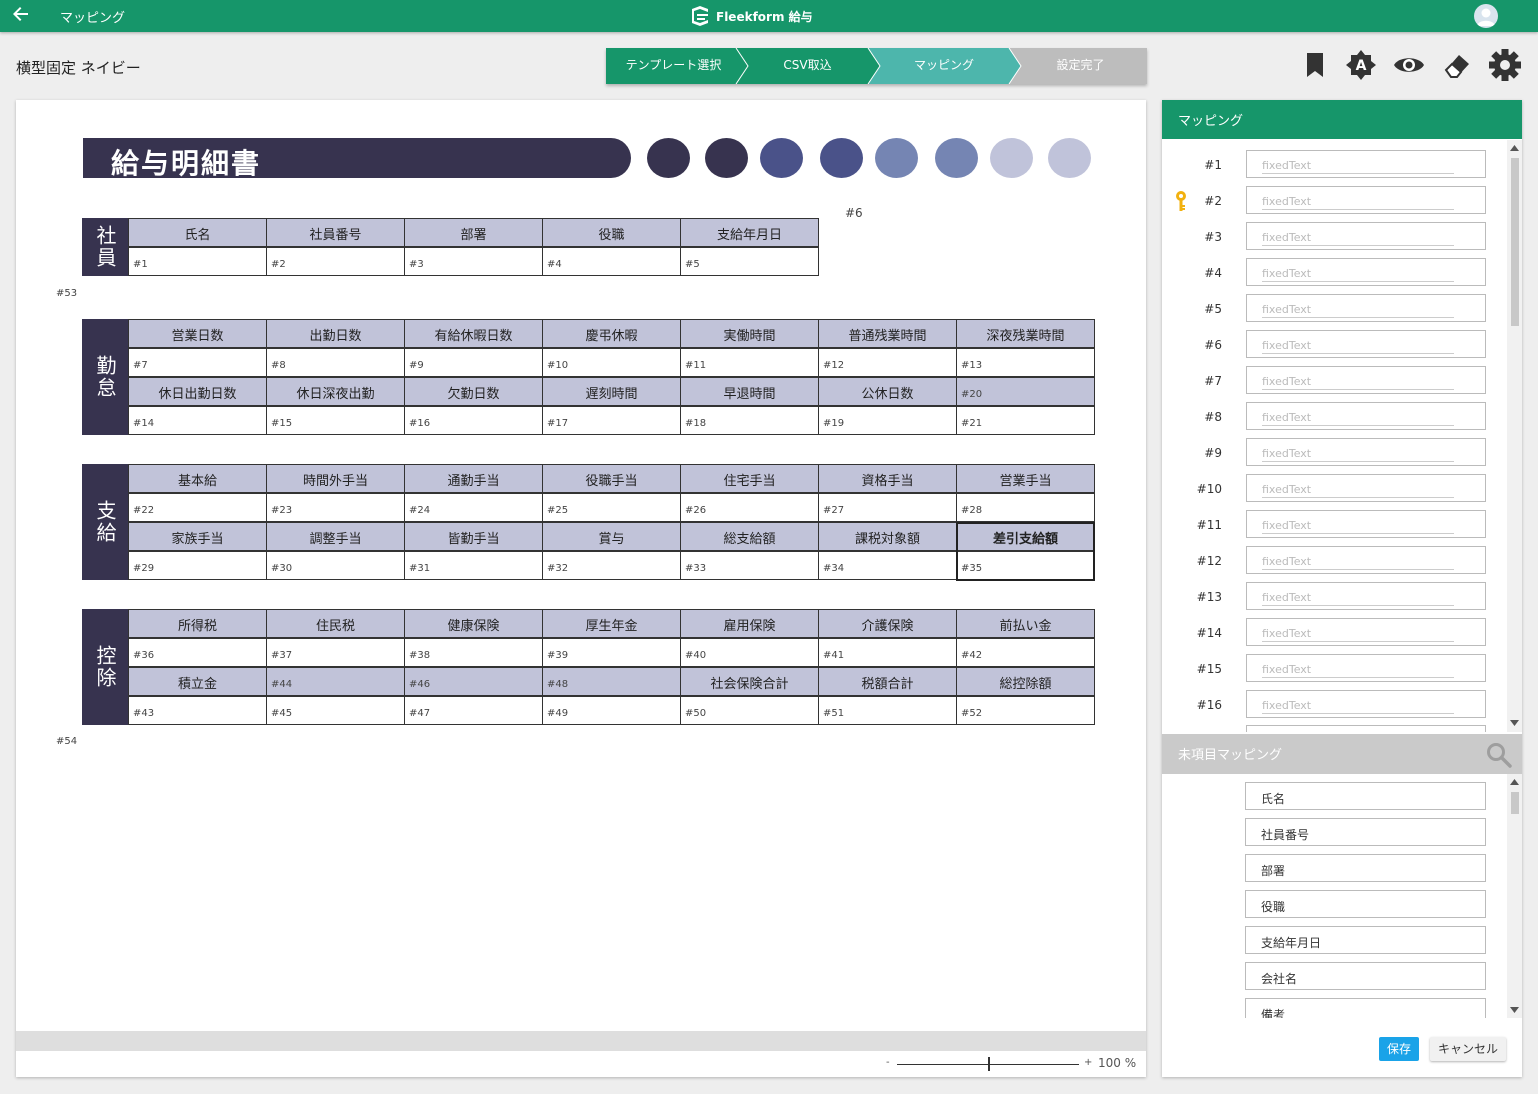 The width and height of the screenshot is (1538, 1094). Describe the element at coordinates (335, 362) in the screenshot. I see `value-cell-attendance: #8` at that location.